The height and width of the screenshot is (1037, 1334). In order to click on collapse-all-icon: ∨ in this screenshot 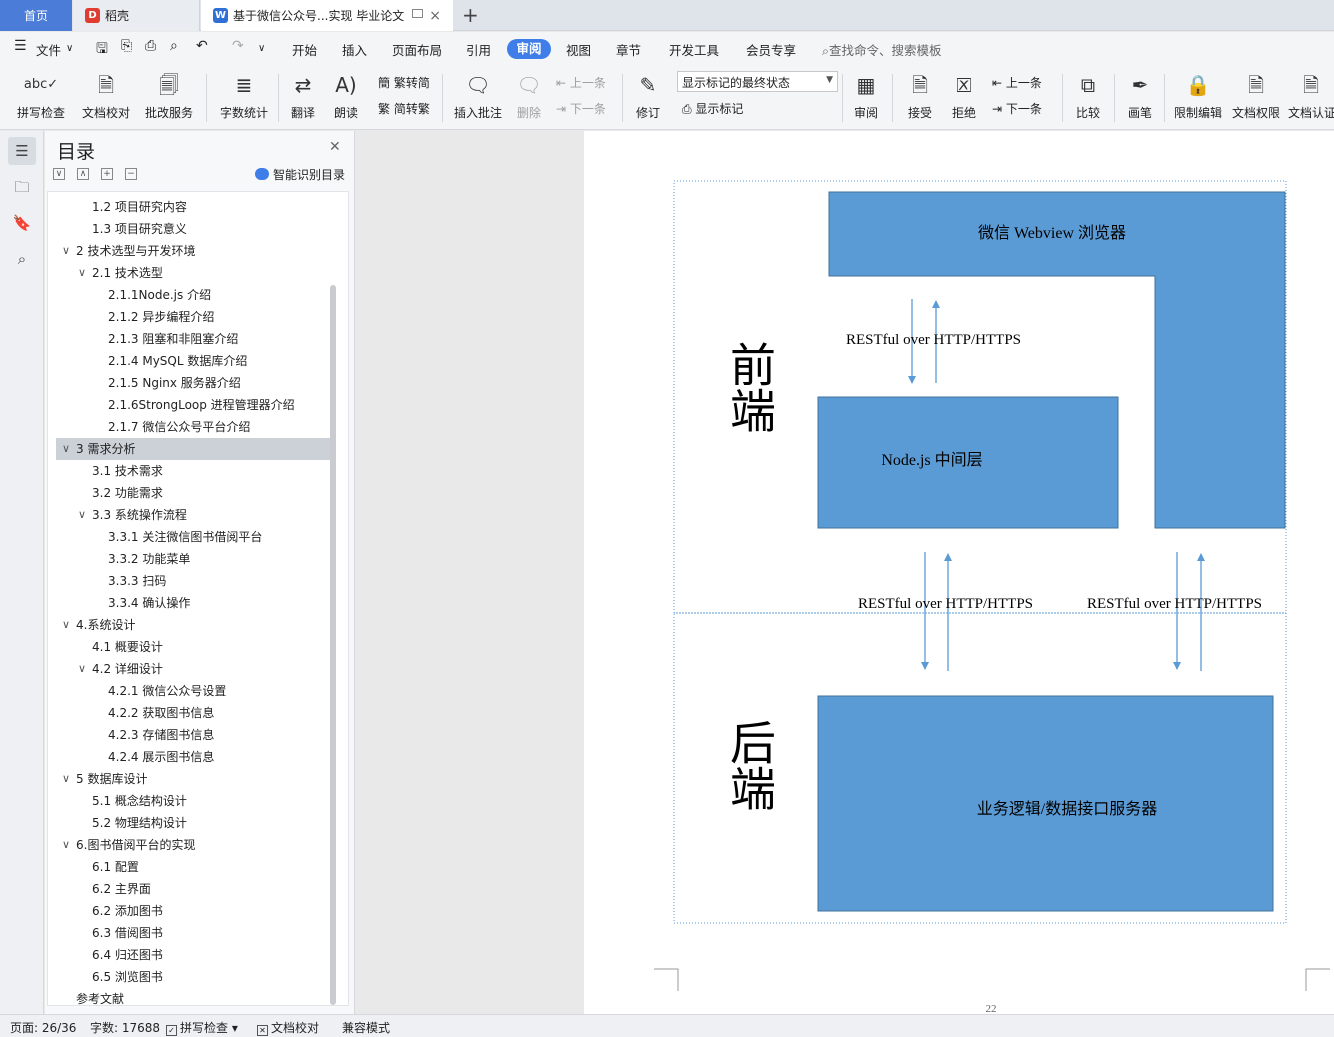, I will do `click(59, 174)`.